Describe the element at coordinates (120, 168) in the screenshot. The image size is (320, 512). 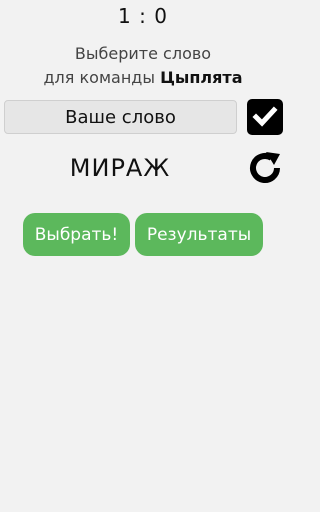
I see `current-word: МИРАЖ` at that location.